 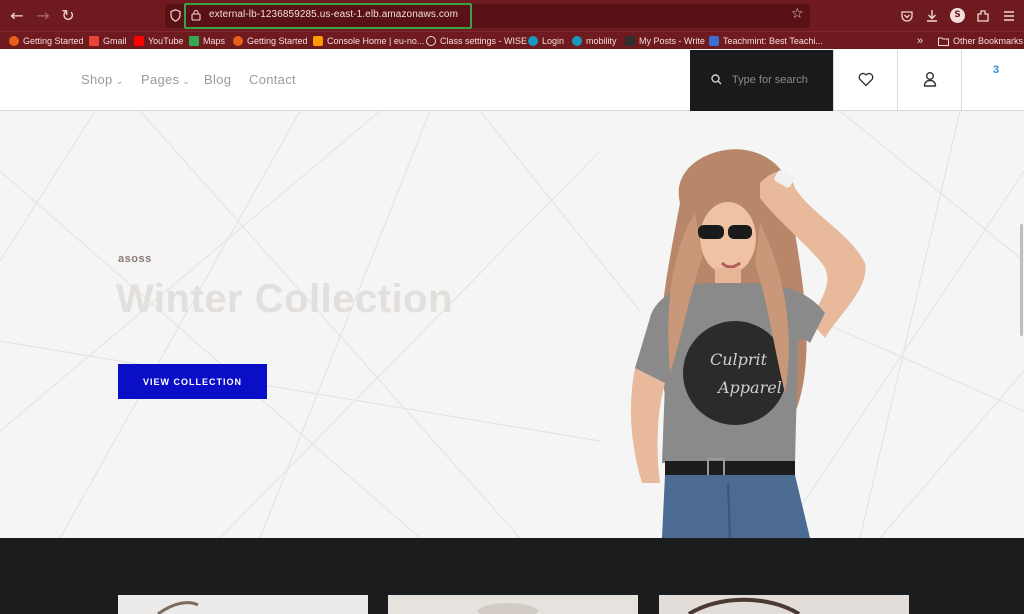 I want to click on bookmark-item: My Posts - Write, so click(x=665, y=41).